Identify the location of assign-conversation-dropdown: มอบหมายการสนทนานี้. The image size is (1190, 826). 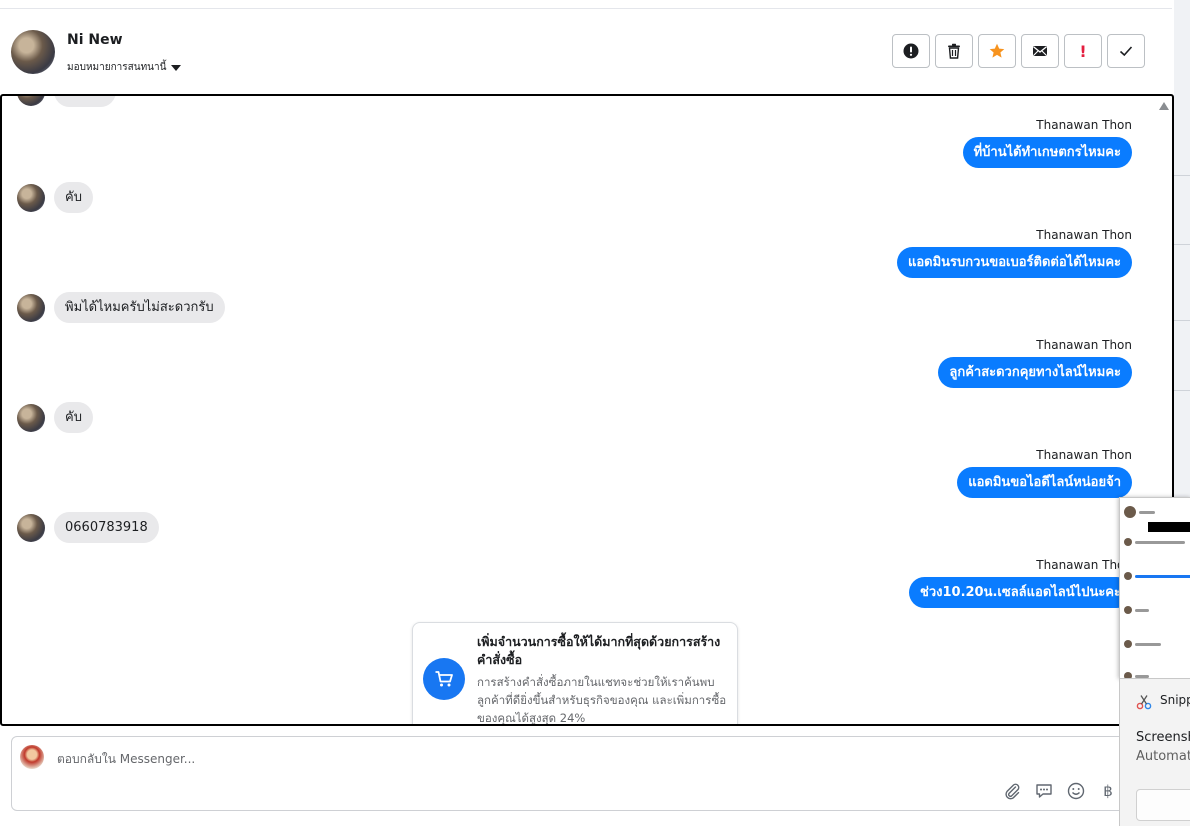
(124, 67).